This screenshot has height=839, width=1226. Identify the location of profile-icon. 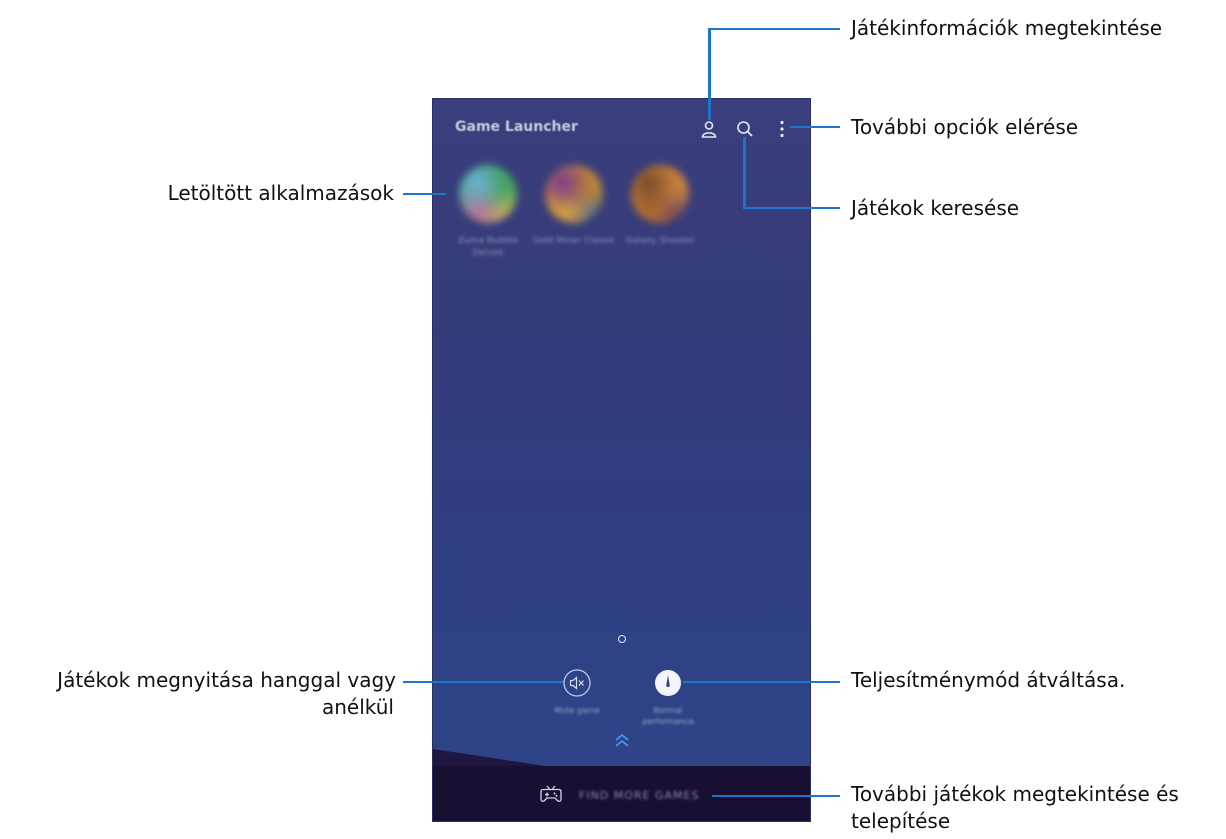
(709, 129).